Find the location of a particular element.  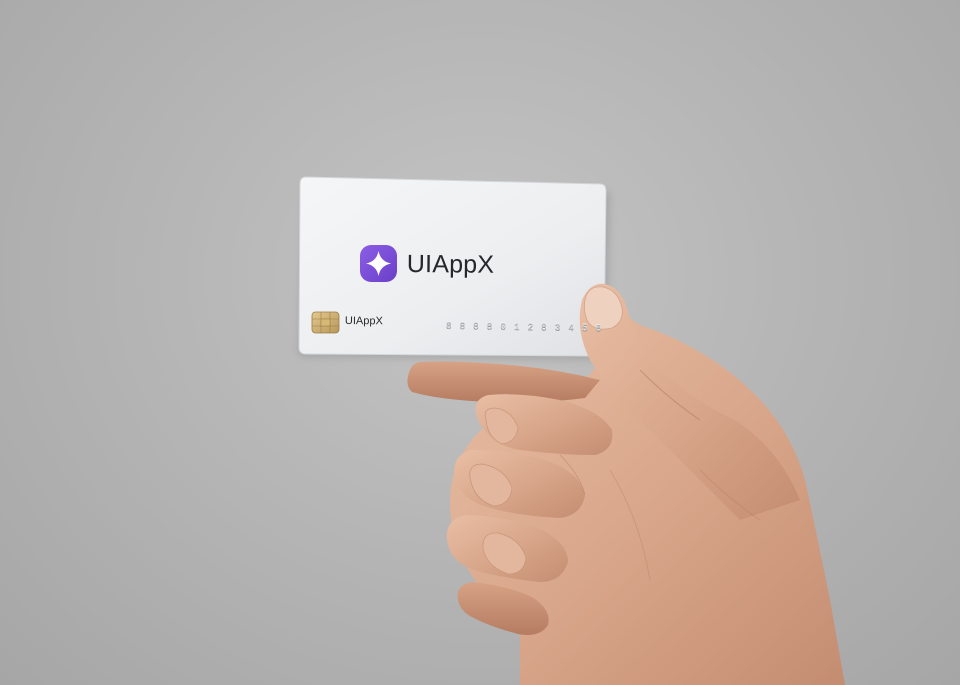

chip-icon is located at coordinates (325, 322).